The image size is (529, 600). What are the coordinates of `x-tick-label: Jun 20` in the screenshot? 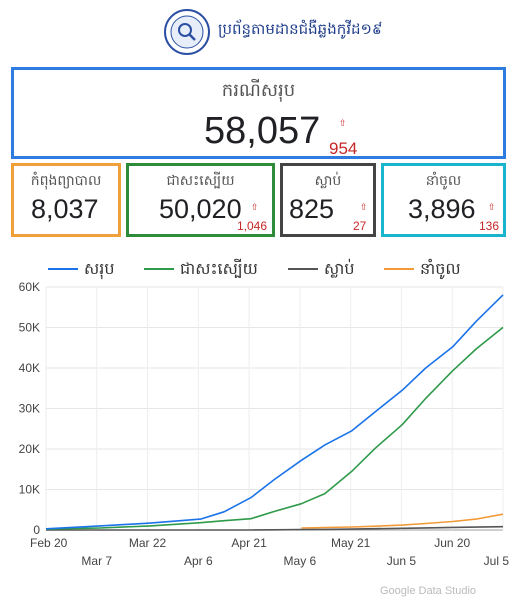 It's located at (452, 543).